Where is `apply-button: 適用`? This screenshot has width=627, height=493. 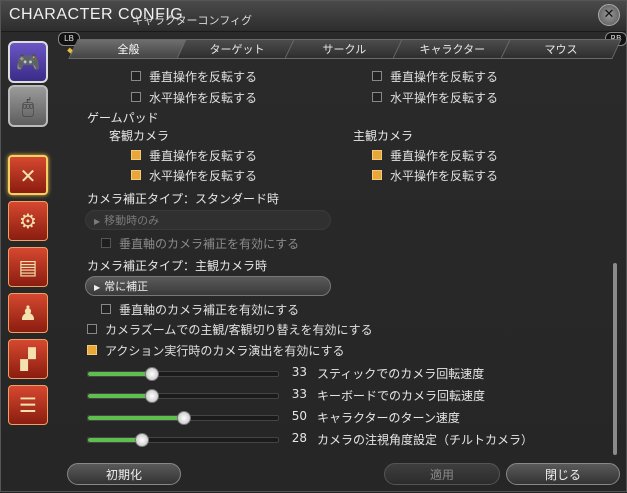 apply-button: 適用 is located at coordinates (442, 474).